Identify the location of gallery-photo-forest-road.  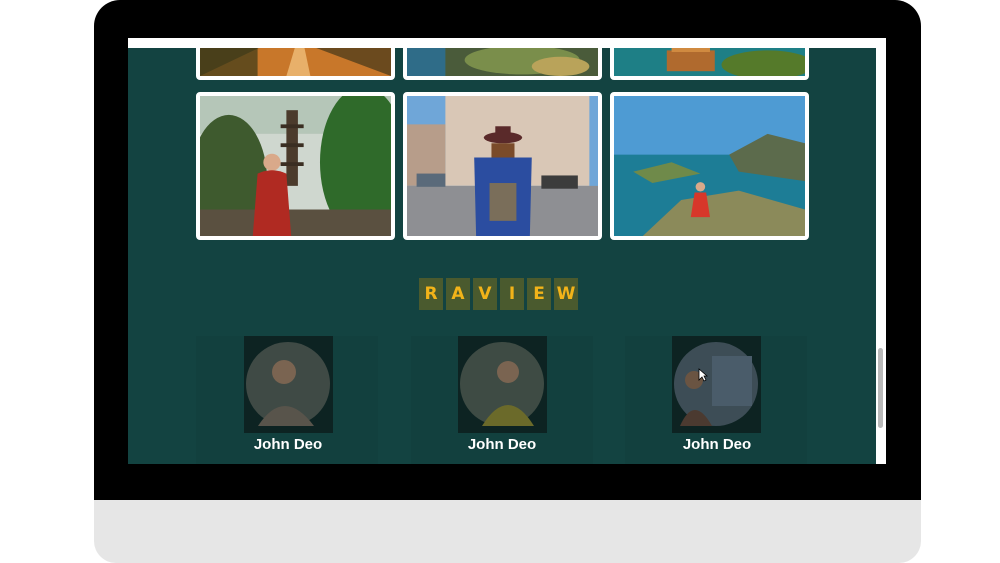
(295, 64).